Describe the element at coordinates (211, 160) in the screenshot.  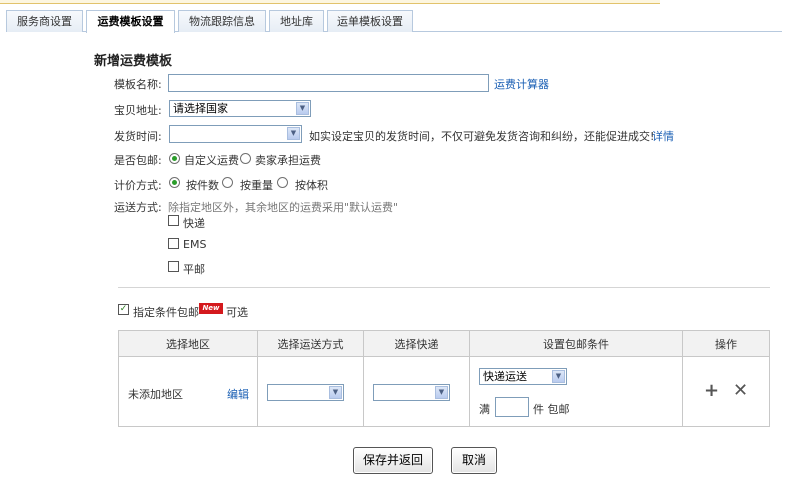
I see `radio-custom-freight-label: 自定义运费` at that location.